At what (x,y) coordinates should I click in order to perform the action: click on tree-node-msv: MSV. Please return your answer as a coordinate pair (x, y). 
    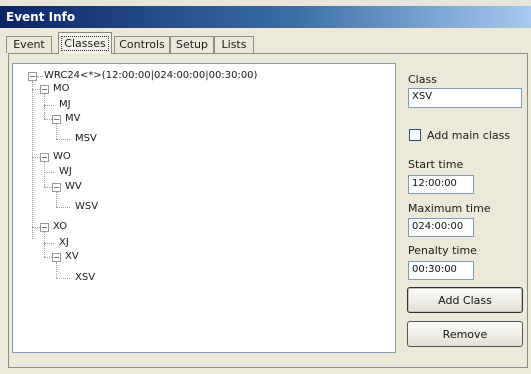
    Looking at the image, I should click on (86, 139).